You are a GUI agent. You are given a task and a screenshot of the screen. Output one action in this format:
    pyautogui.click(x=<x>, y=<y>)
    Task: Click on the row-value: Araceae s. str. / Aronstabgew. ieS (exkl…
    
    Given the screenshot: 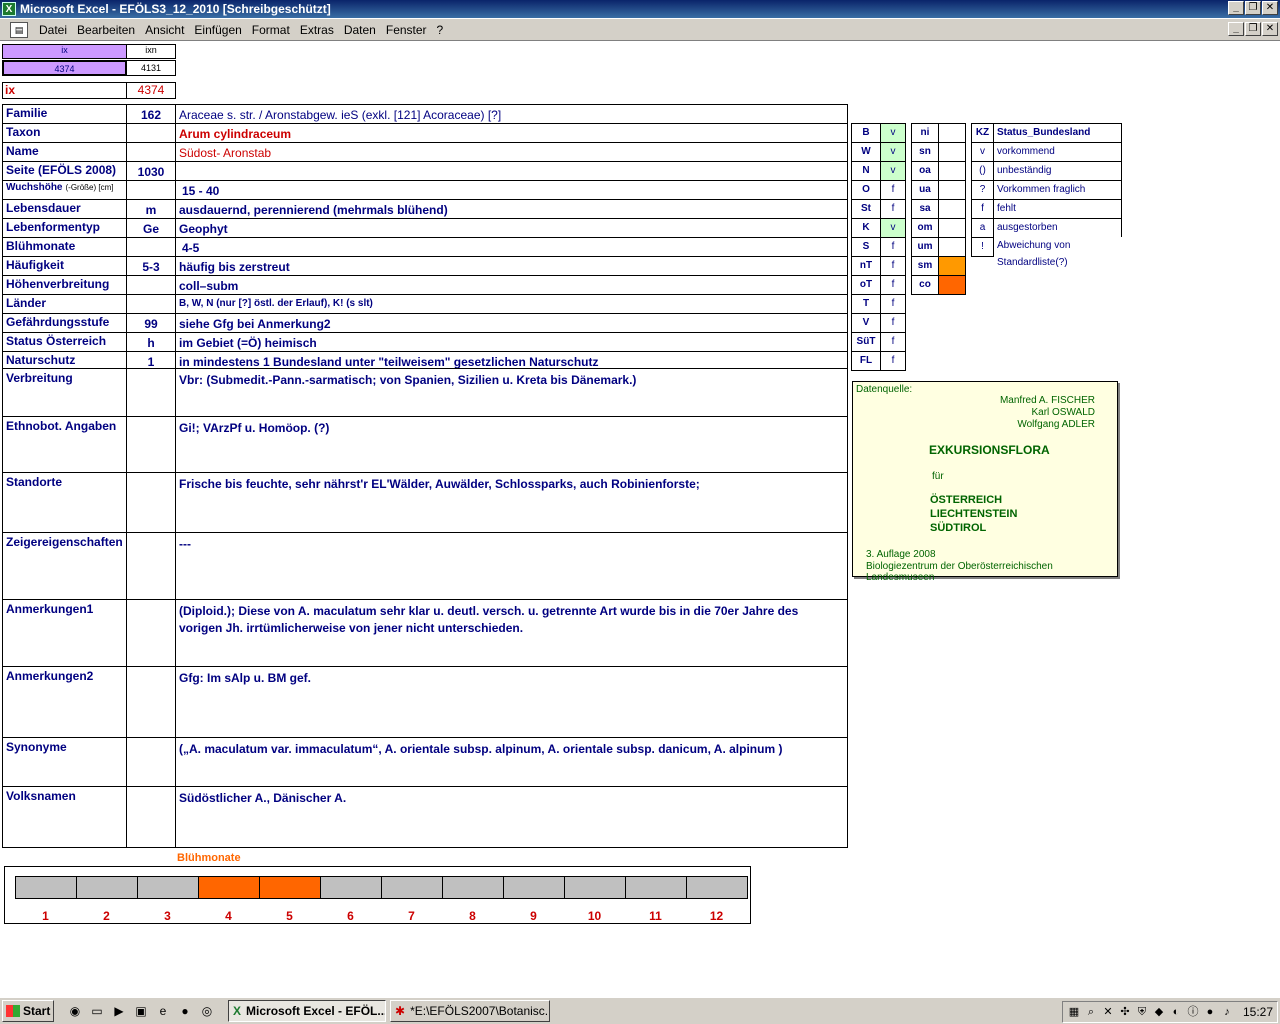 What is the action you would take?
    pyautogui.click(x=511, y=114)
    